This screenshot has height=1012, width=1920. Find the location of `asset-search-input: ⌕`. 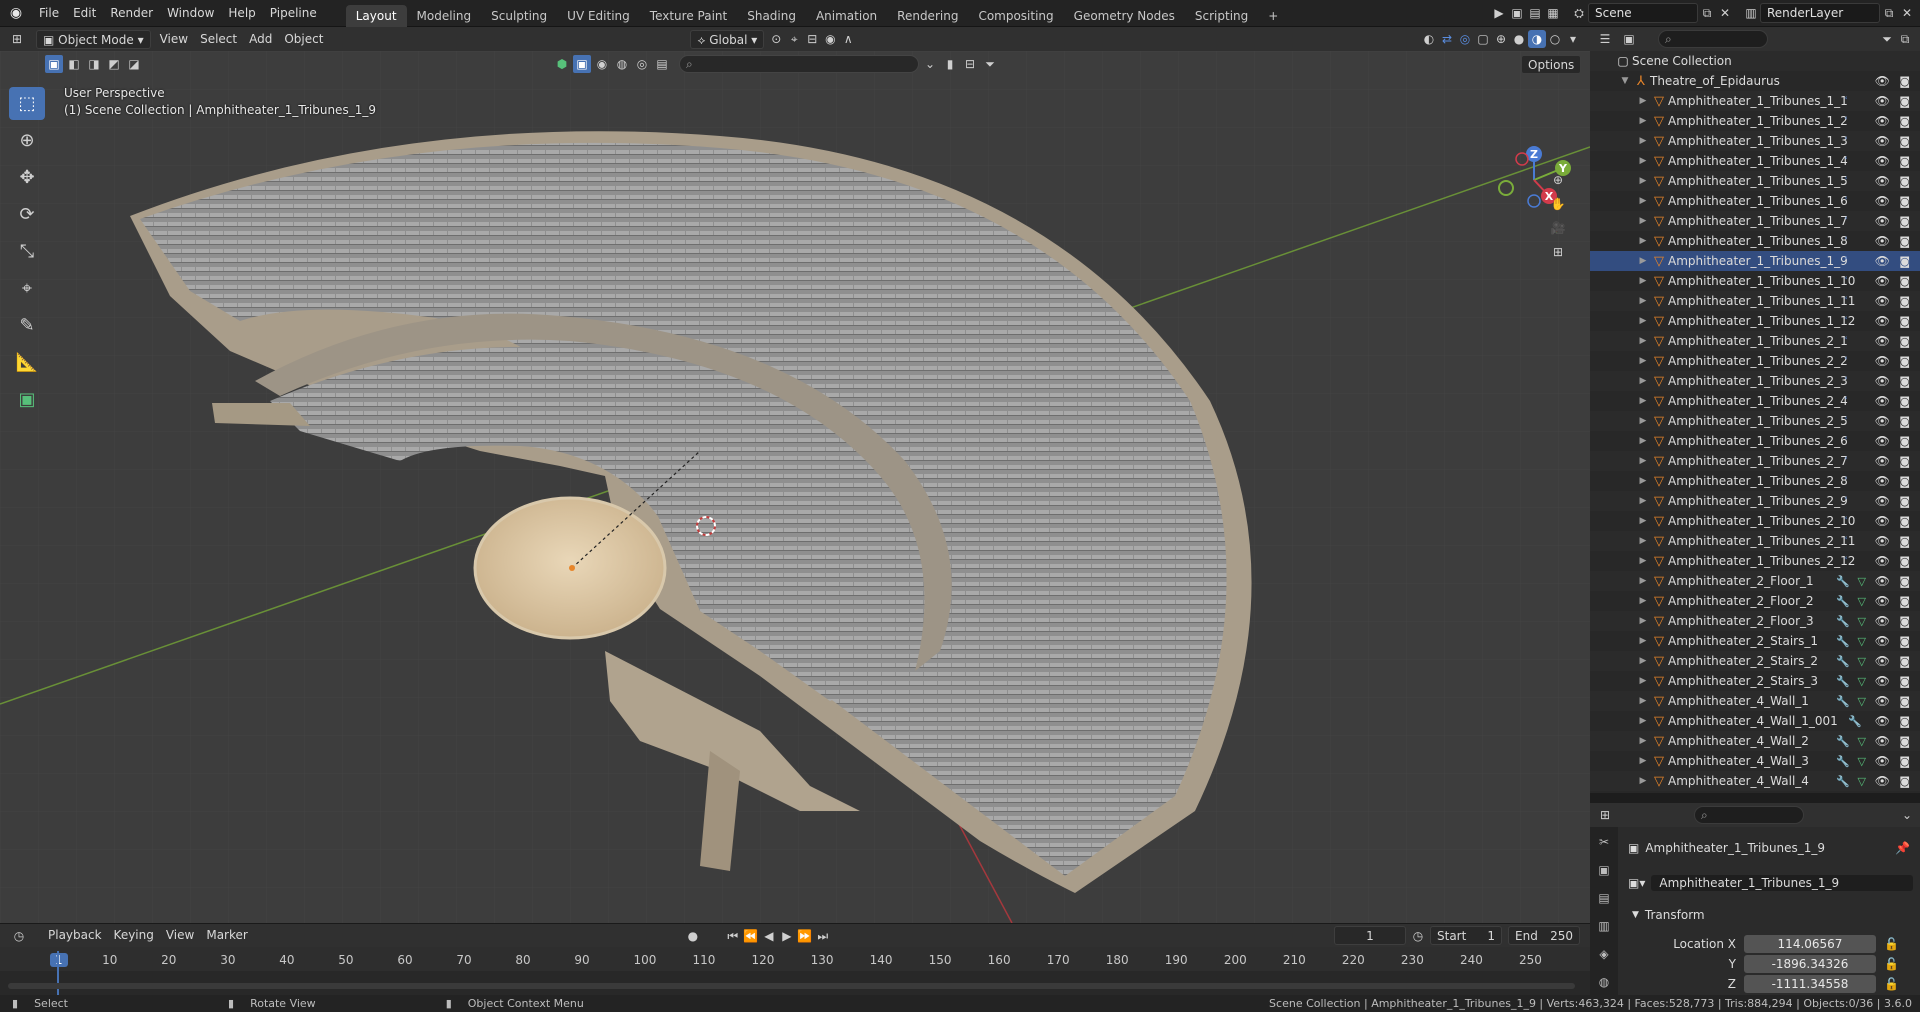

asset-search-input: ⌕ is located at coordinates (799, 64).